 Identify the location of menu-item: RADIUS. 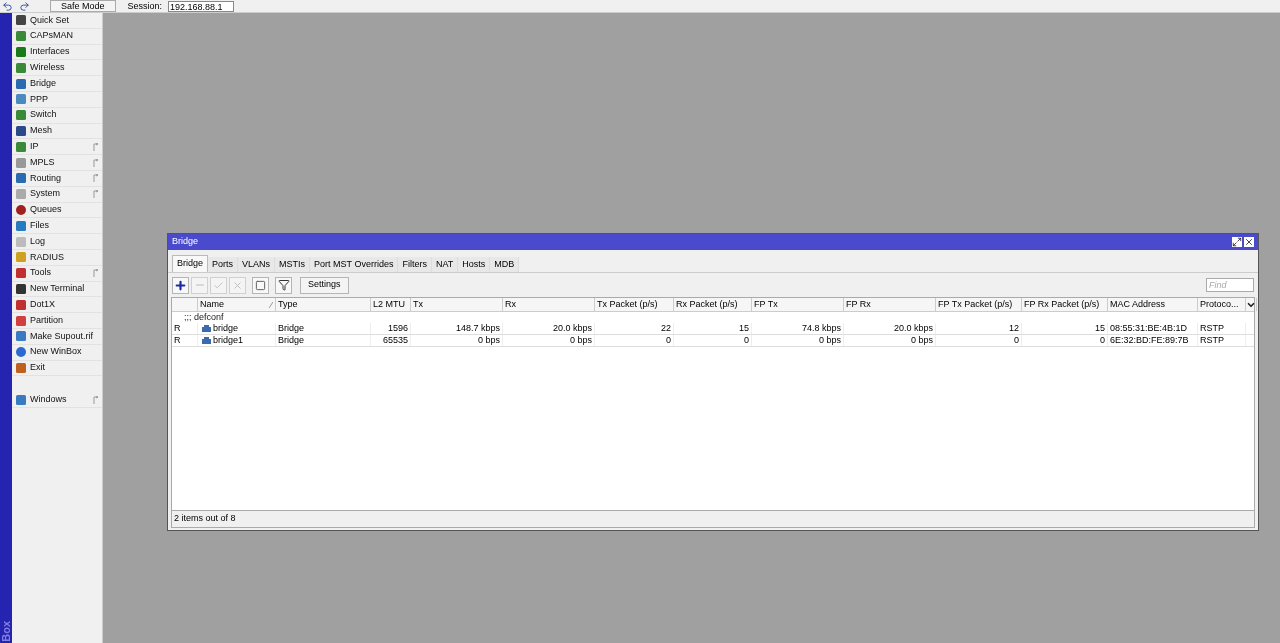
(57, 257).